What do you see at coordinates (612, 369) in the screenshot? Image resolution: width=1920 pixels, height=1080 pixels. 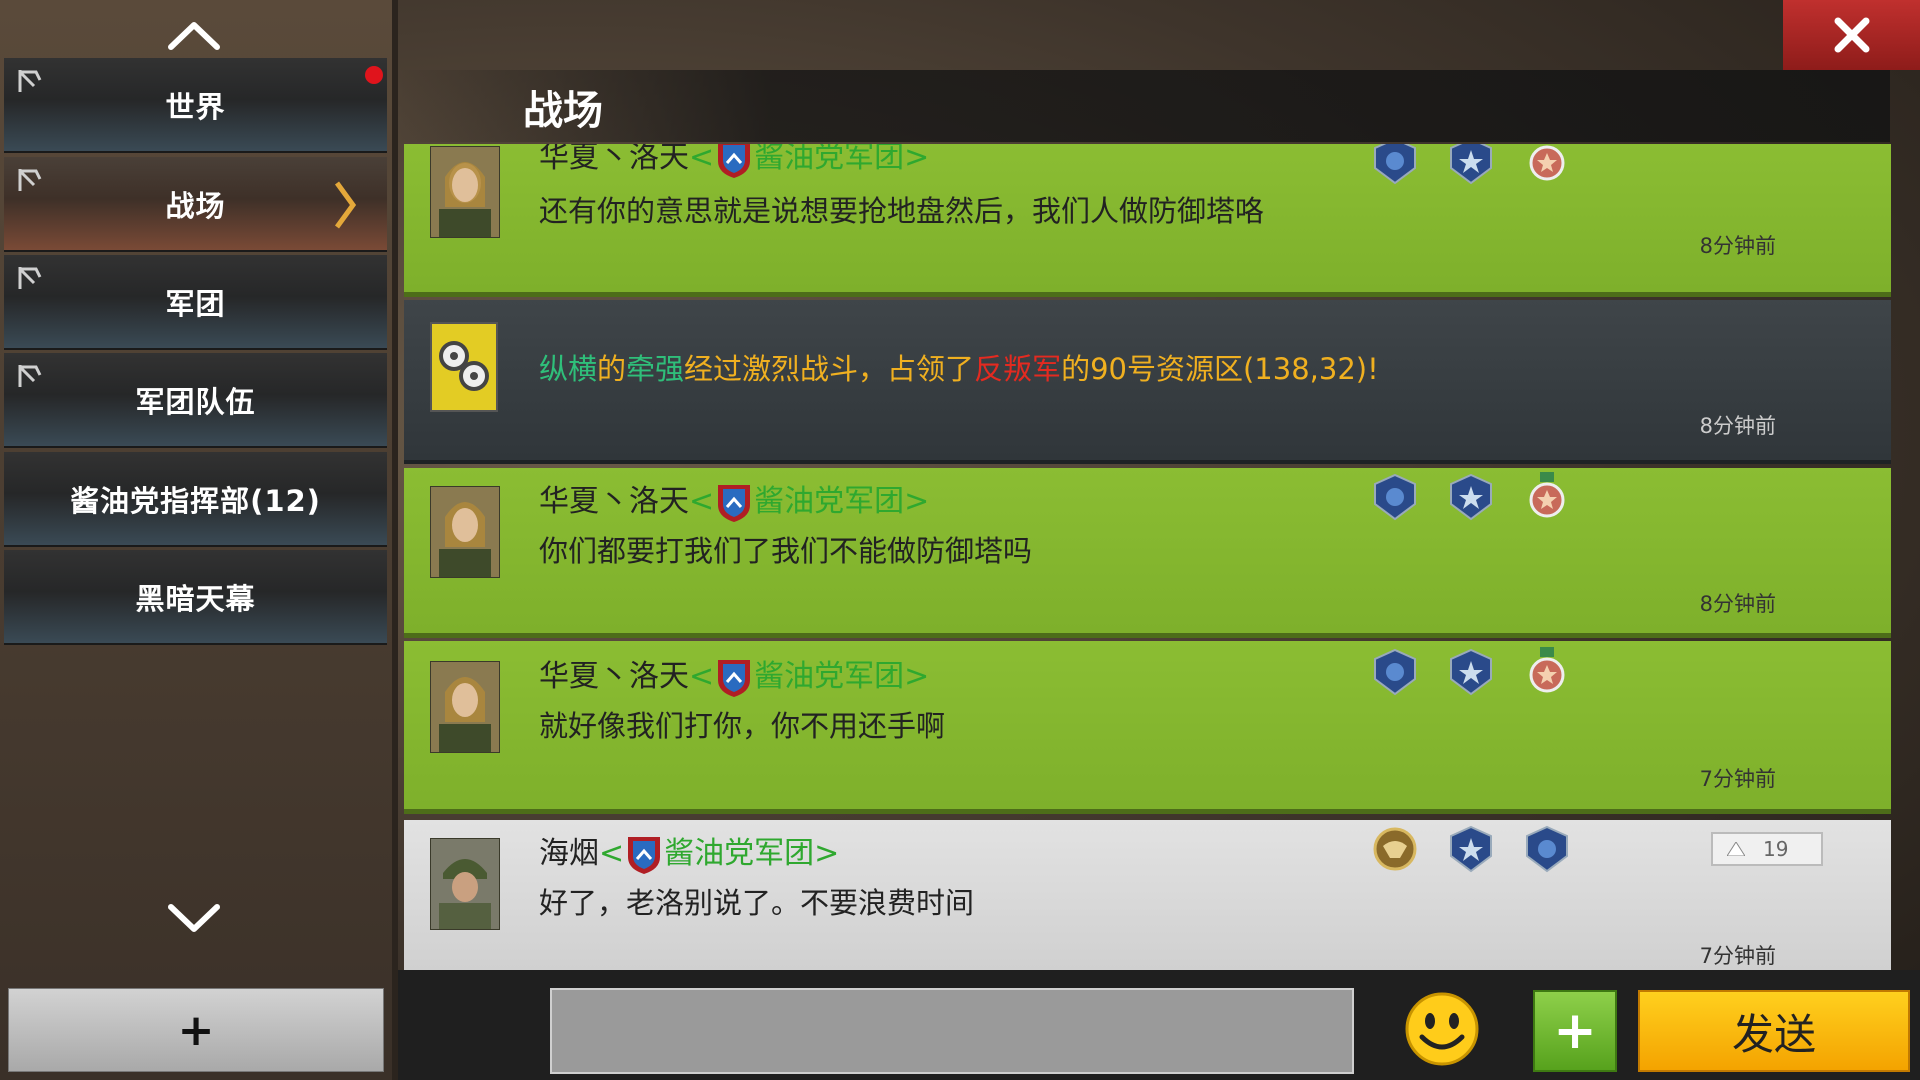 I see `text-fragment: 的` at bounding box center [612, 369].